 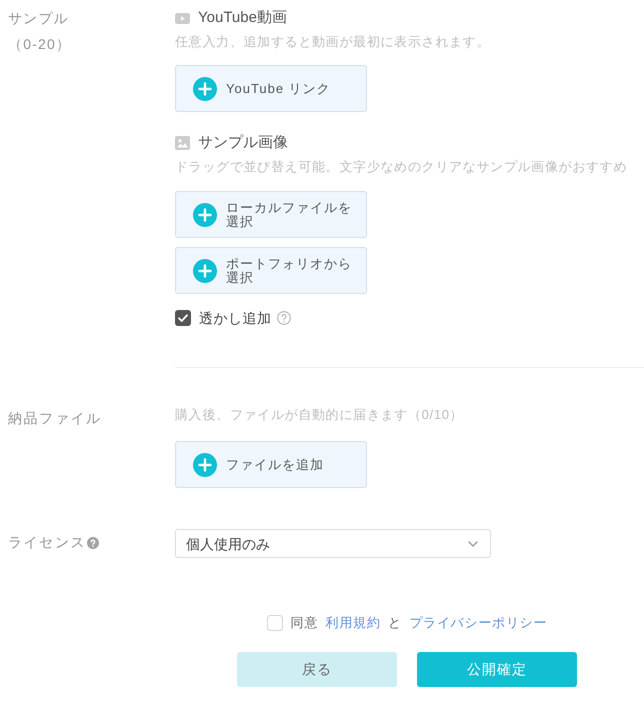 What do you see at coordinates (271, 270) in the screenshot?
I see `add-image-button: ポートフォリオから選択` at bounding box center [271, 270].